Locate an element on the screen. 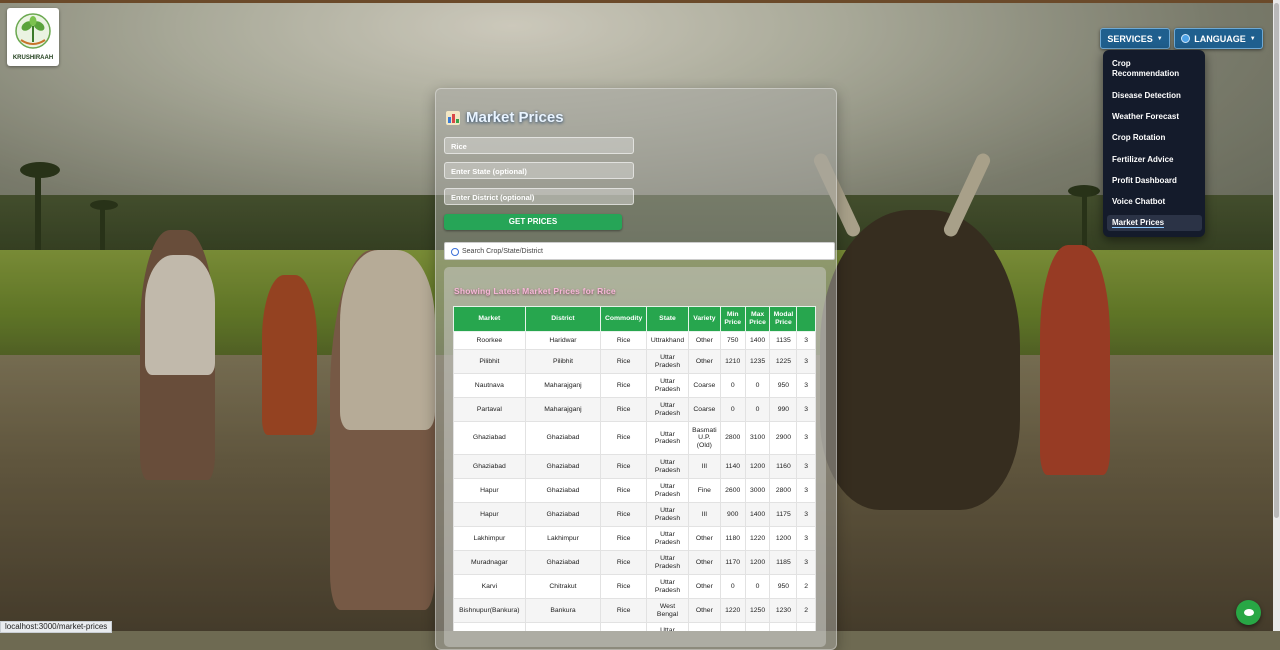 The width and height of the screenshot is (1280, 650). cell-min-price: 1180 is located at coordinates (732, 538).